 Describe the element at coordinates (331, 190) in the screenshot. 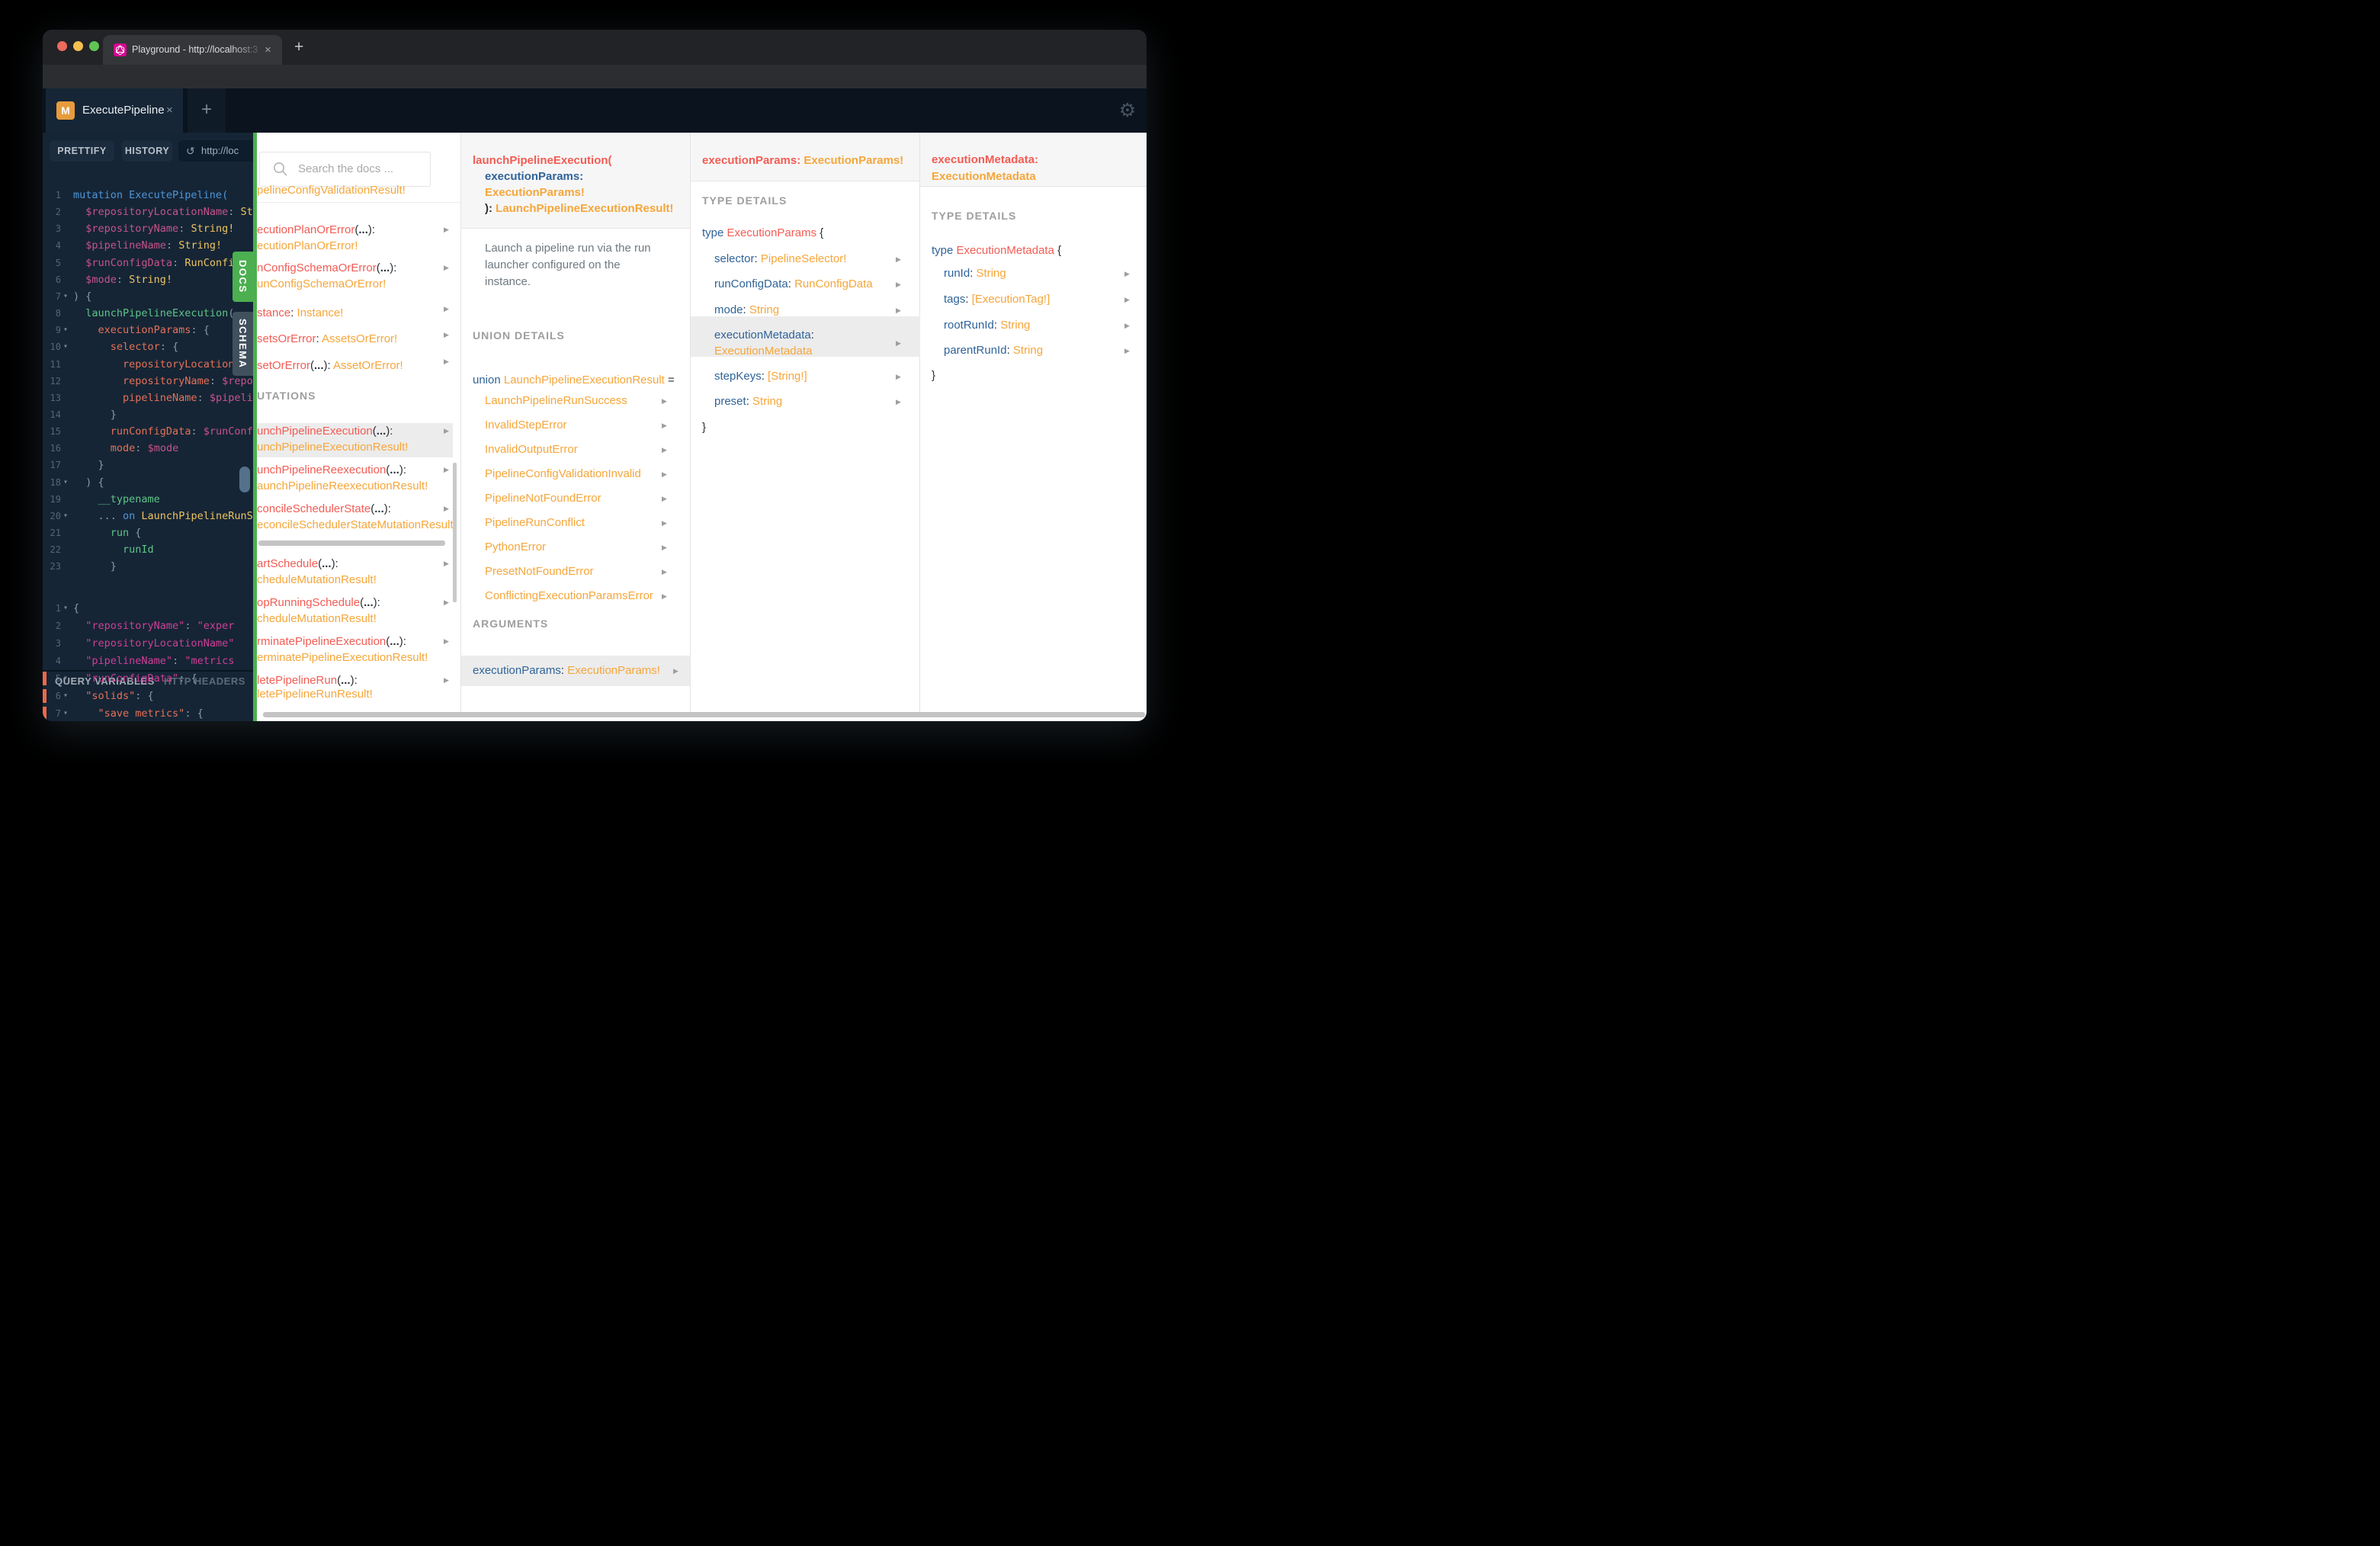

I see `docs-item-partial: pelineConfigValidationResult!` at that location.